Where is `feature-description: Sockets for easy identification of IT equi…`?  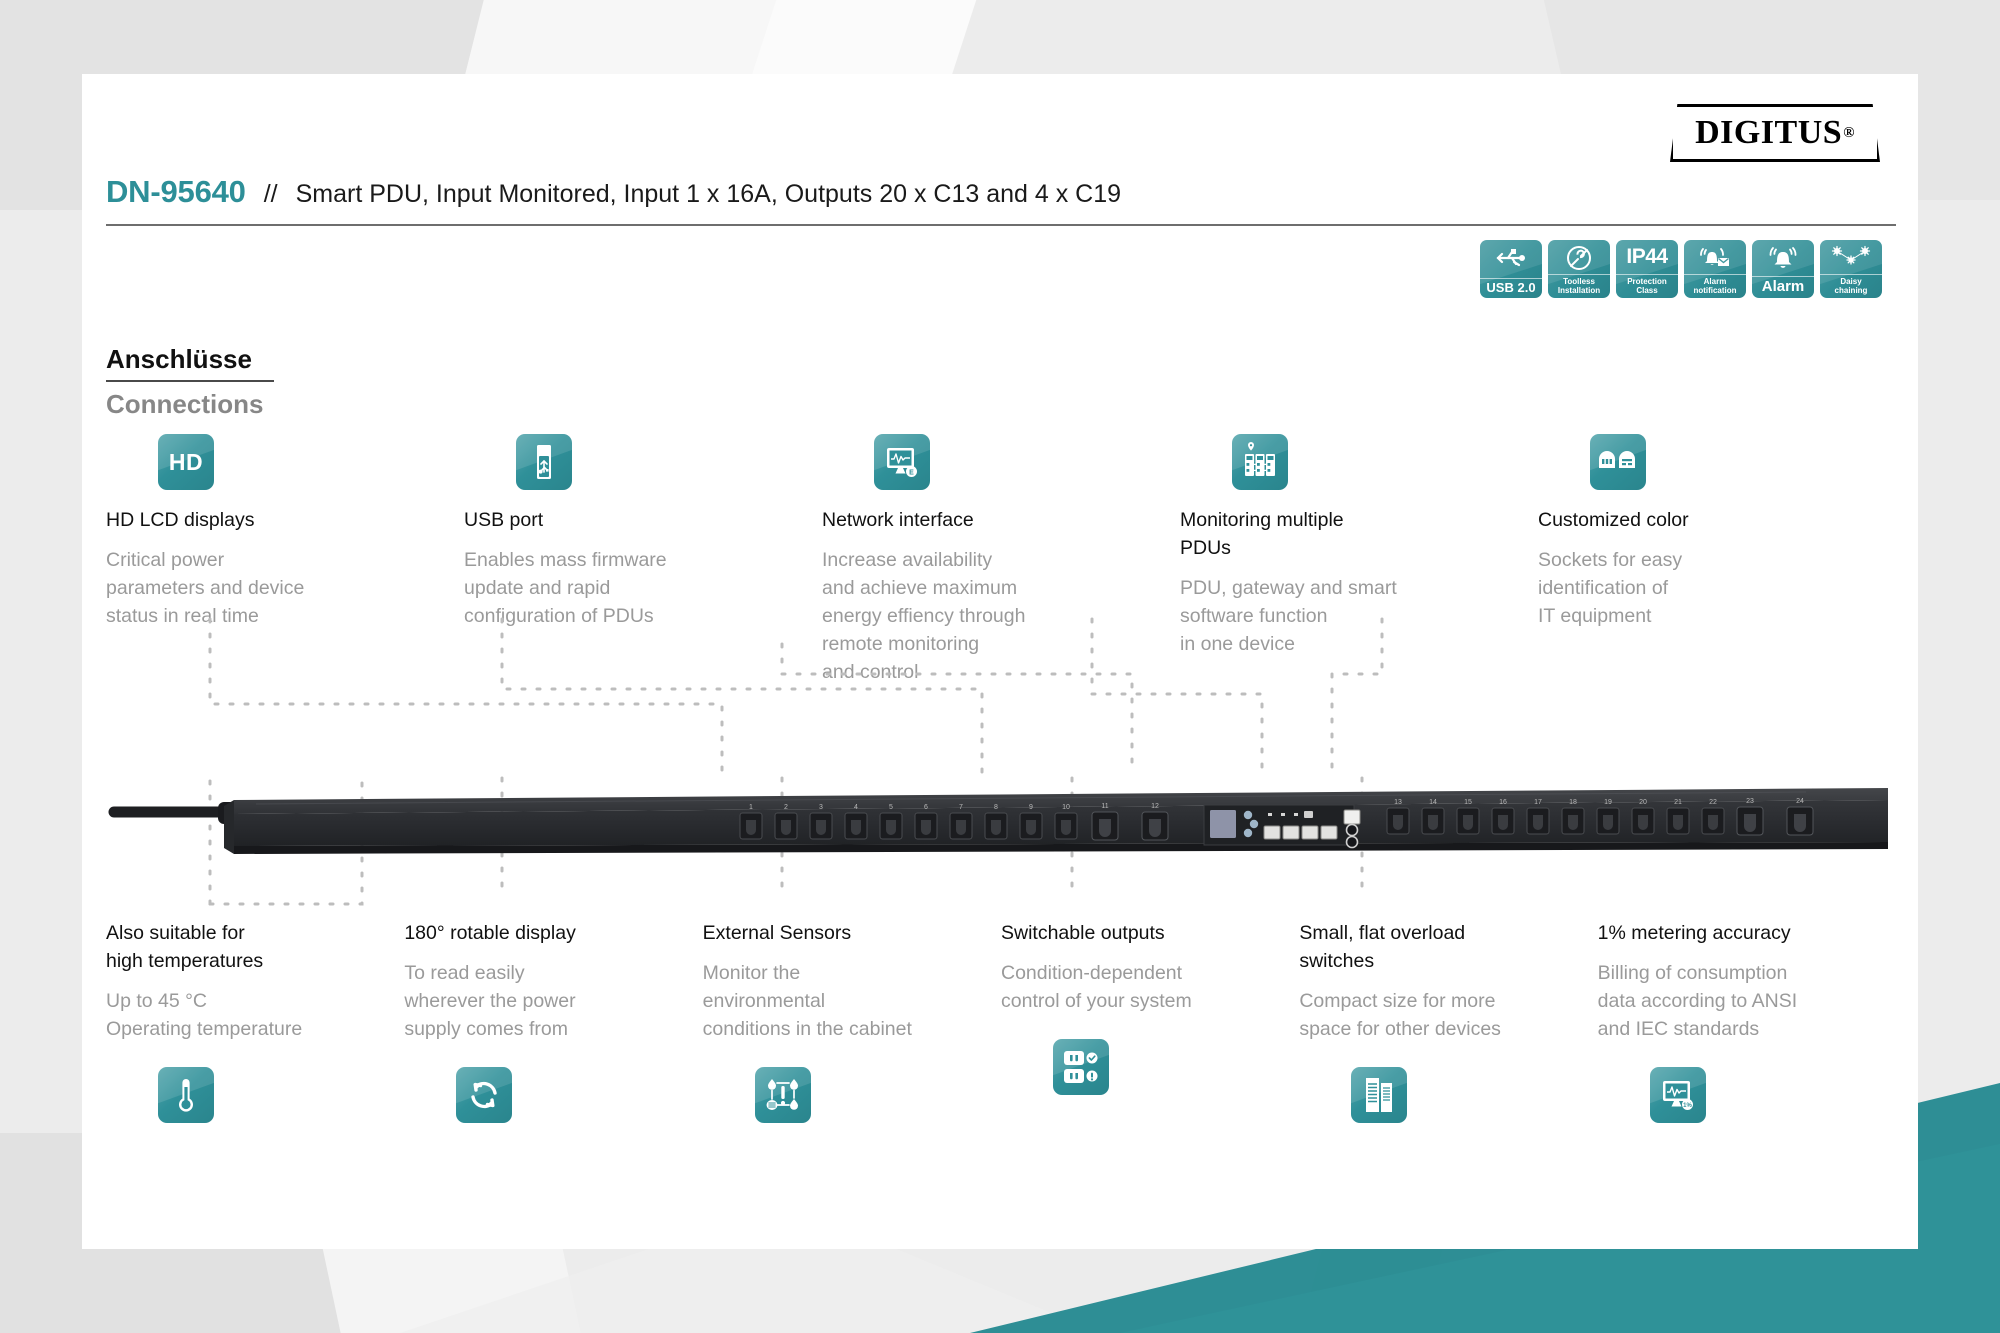 feature-description: Sockets for easy identification of IT equi… is located at coordinates (1610, 588).